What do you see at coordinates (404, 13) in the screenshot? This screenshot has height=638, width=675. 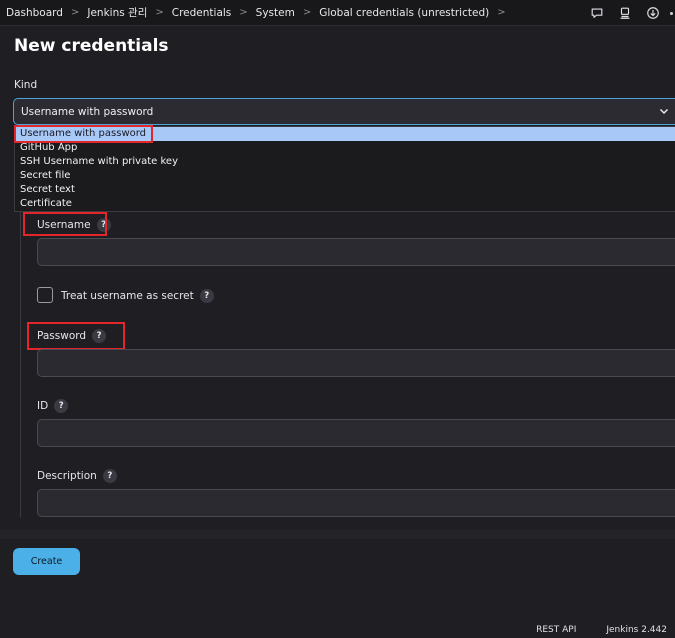 I see `breadcrumb-global-credentials: Global credentials (unrestricted)` at bounding box center [404, 13].